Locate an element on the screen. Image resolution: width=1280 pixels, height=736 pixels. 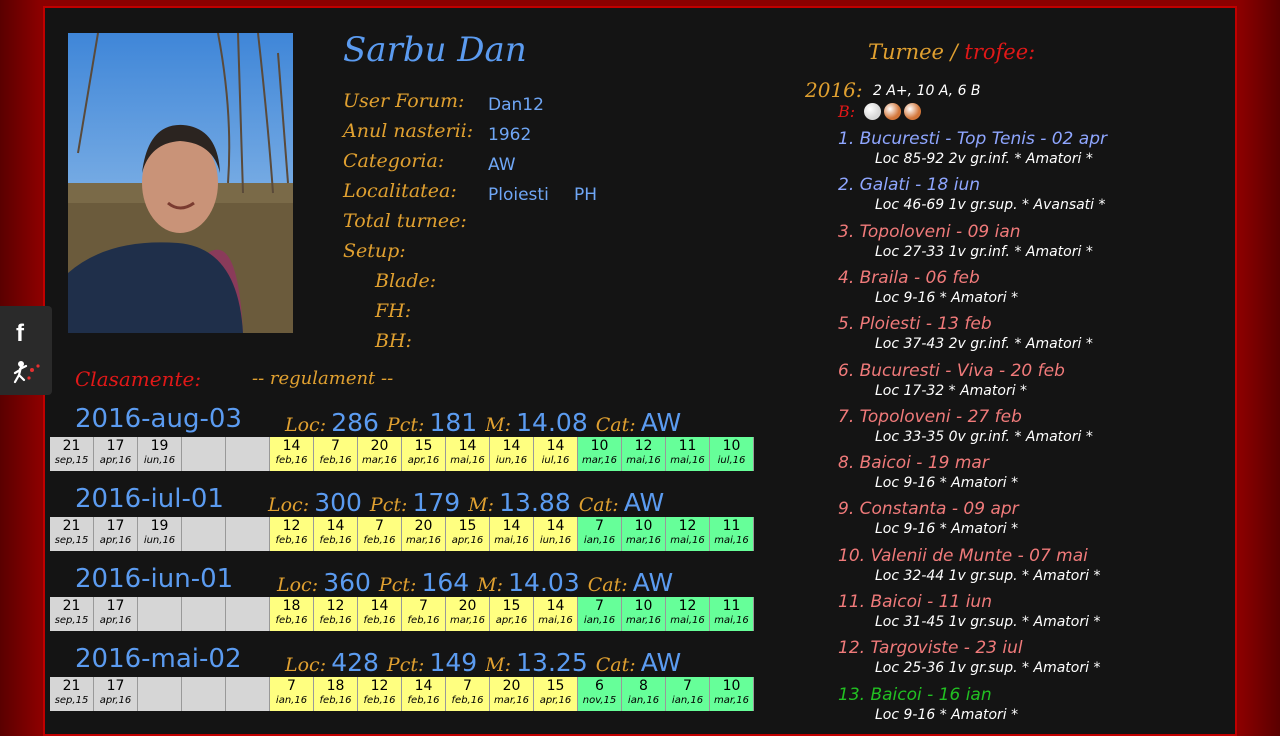
label-bh: BH: is located at coordinates (393, 341).